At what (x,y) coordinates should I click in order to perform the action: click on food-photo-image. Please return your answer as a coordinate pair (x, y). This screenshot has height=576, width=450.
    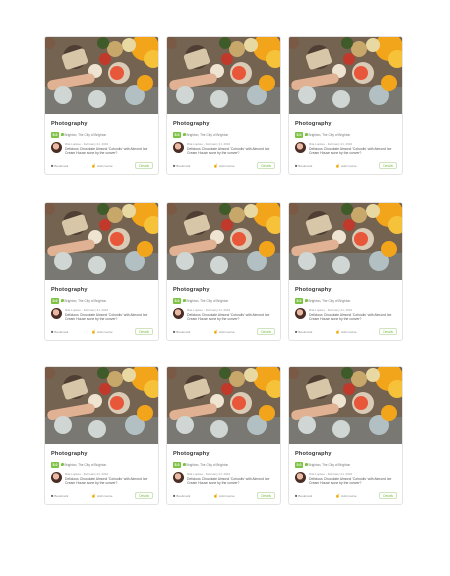
    Looking at the image, I should click on (345, 241).